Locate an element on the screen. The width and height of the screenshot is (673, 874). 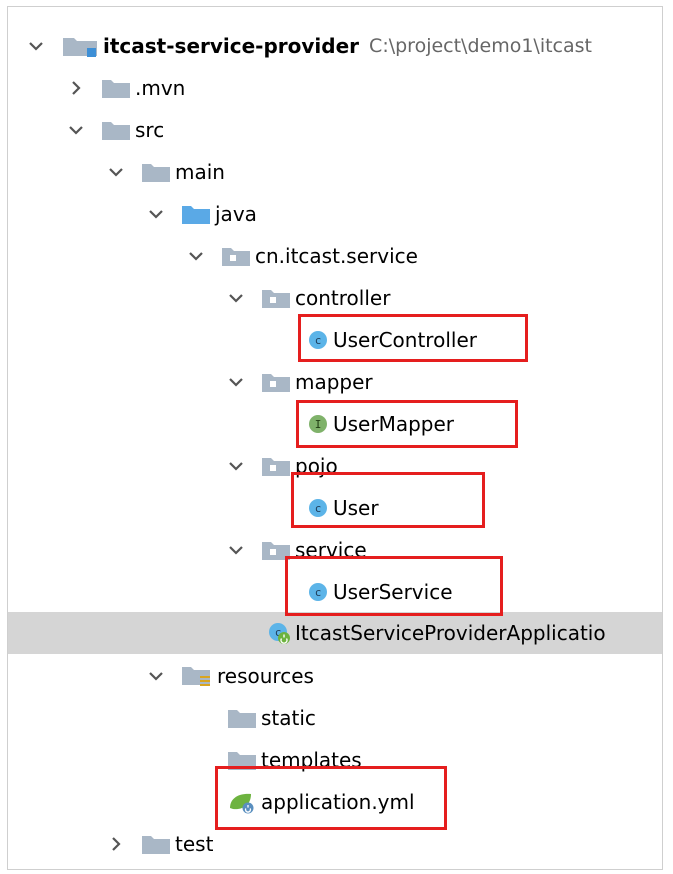
interface-icon: I is located at coordinates (318, 424).